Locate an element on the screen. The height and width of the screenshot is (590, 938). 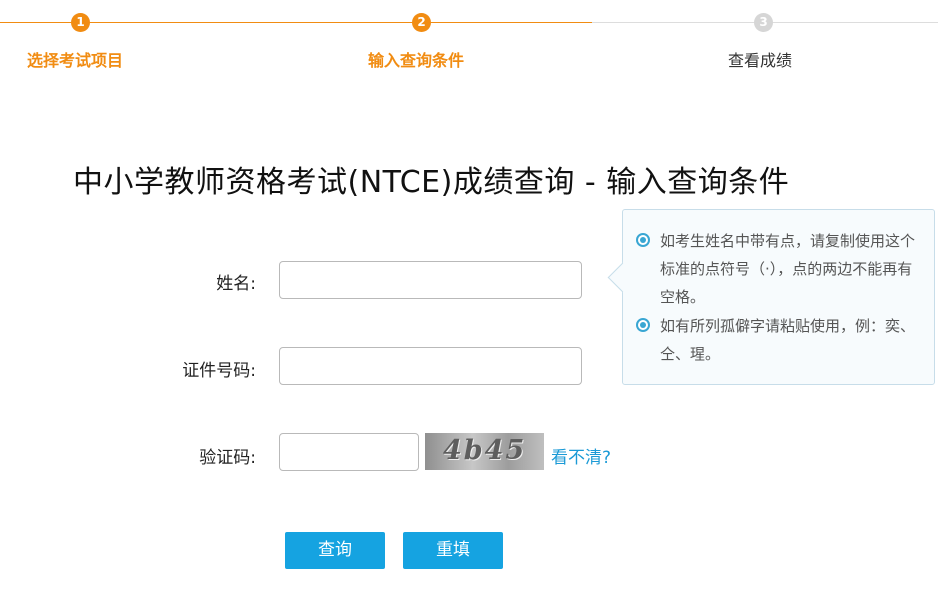
name-input is located at coordinates (430, 280).